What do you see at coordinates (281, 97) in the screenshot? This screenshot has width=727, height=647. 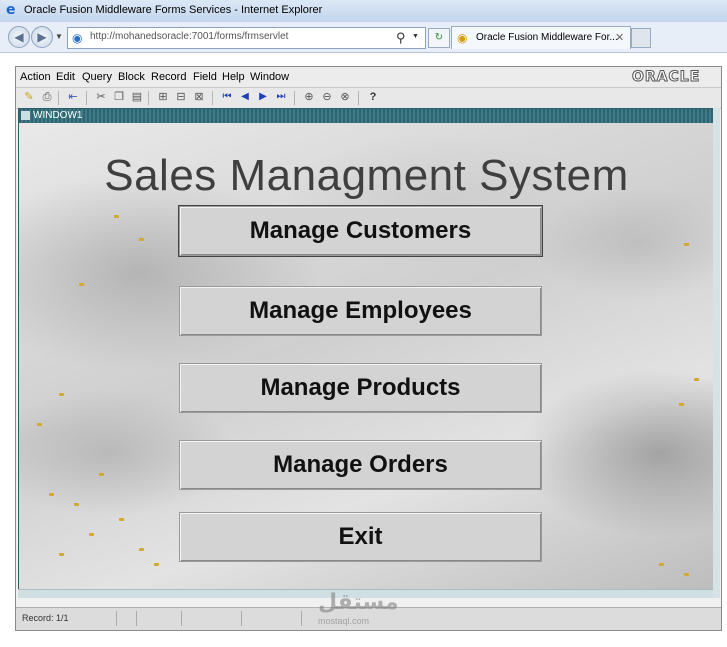 I see `last-record-icon: ⏭` at bounding box center [281, 97].